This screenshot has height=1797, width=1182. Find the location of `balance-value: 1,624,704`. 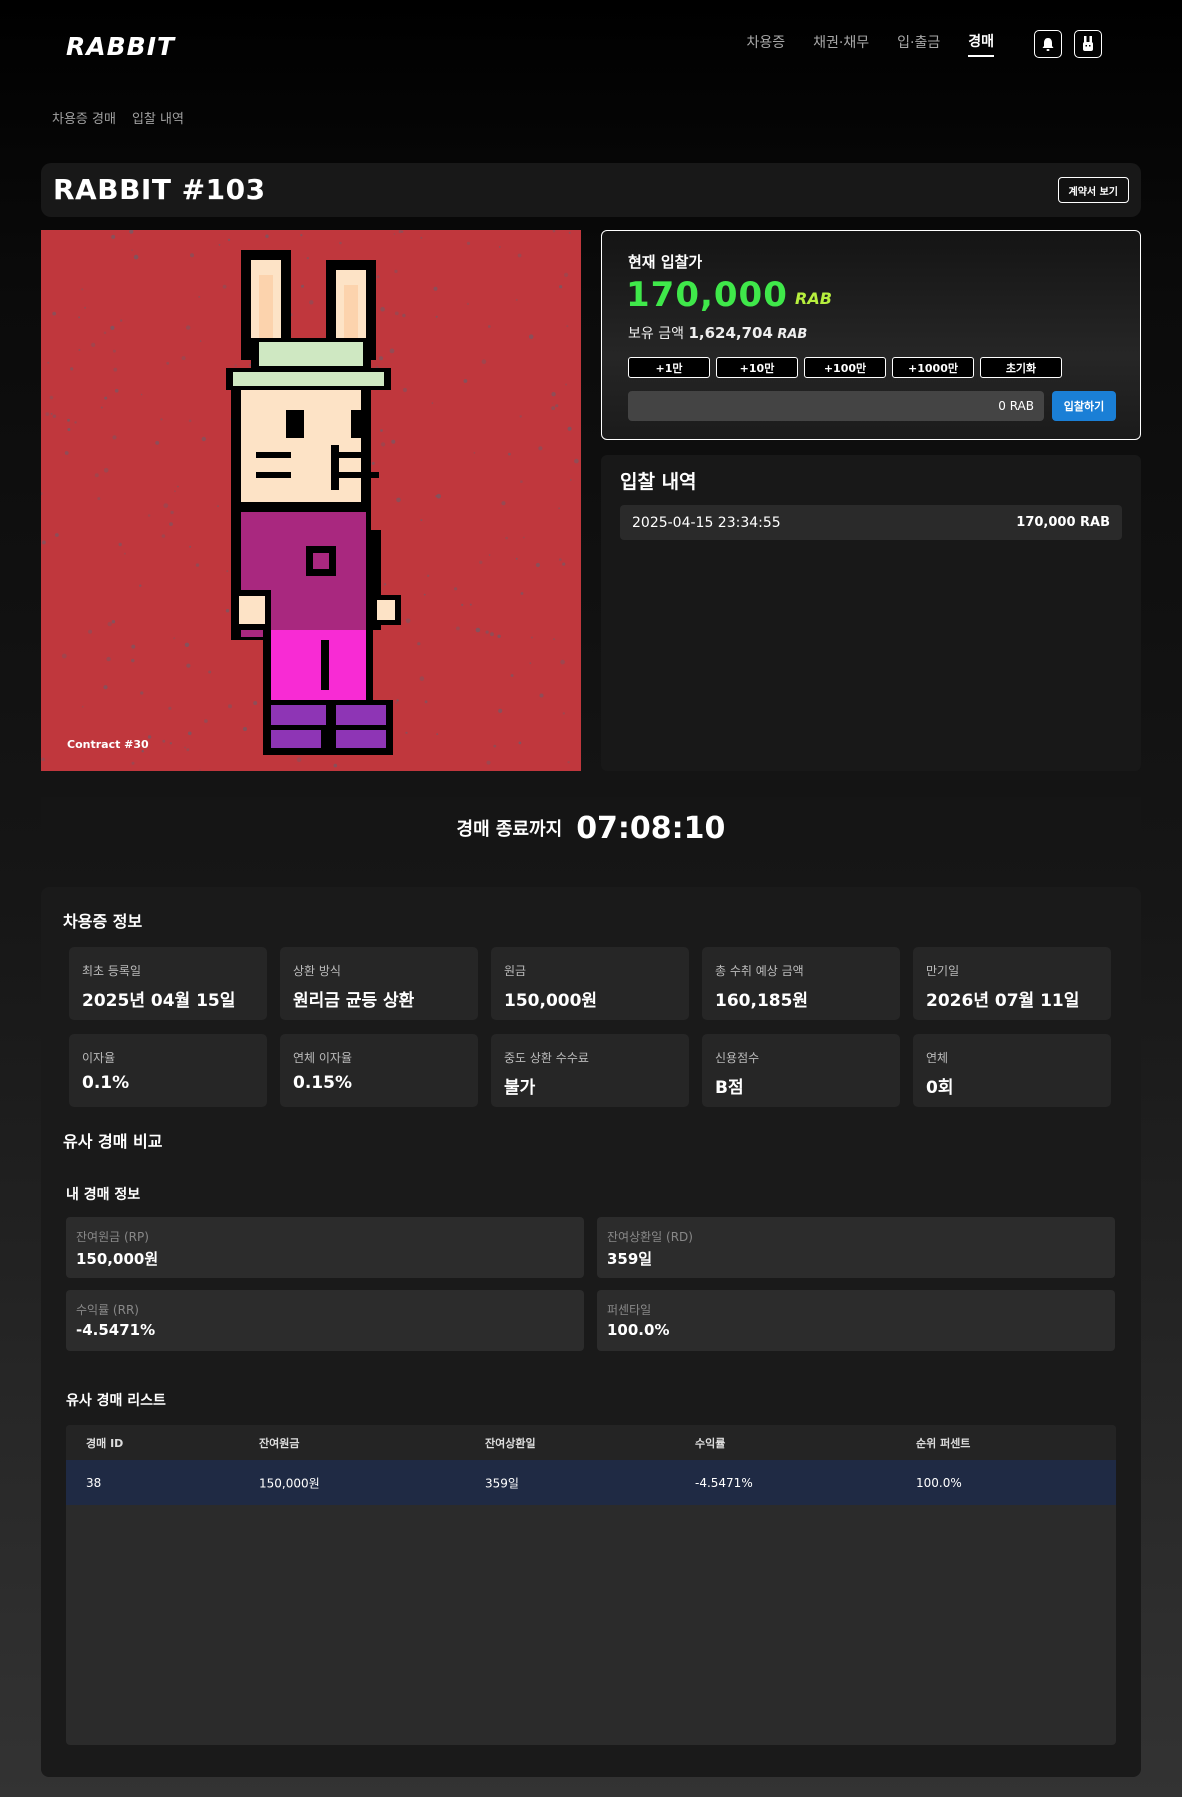

balance-value: 1,624,704 is located at coordinates (730, 333).